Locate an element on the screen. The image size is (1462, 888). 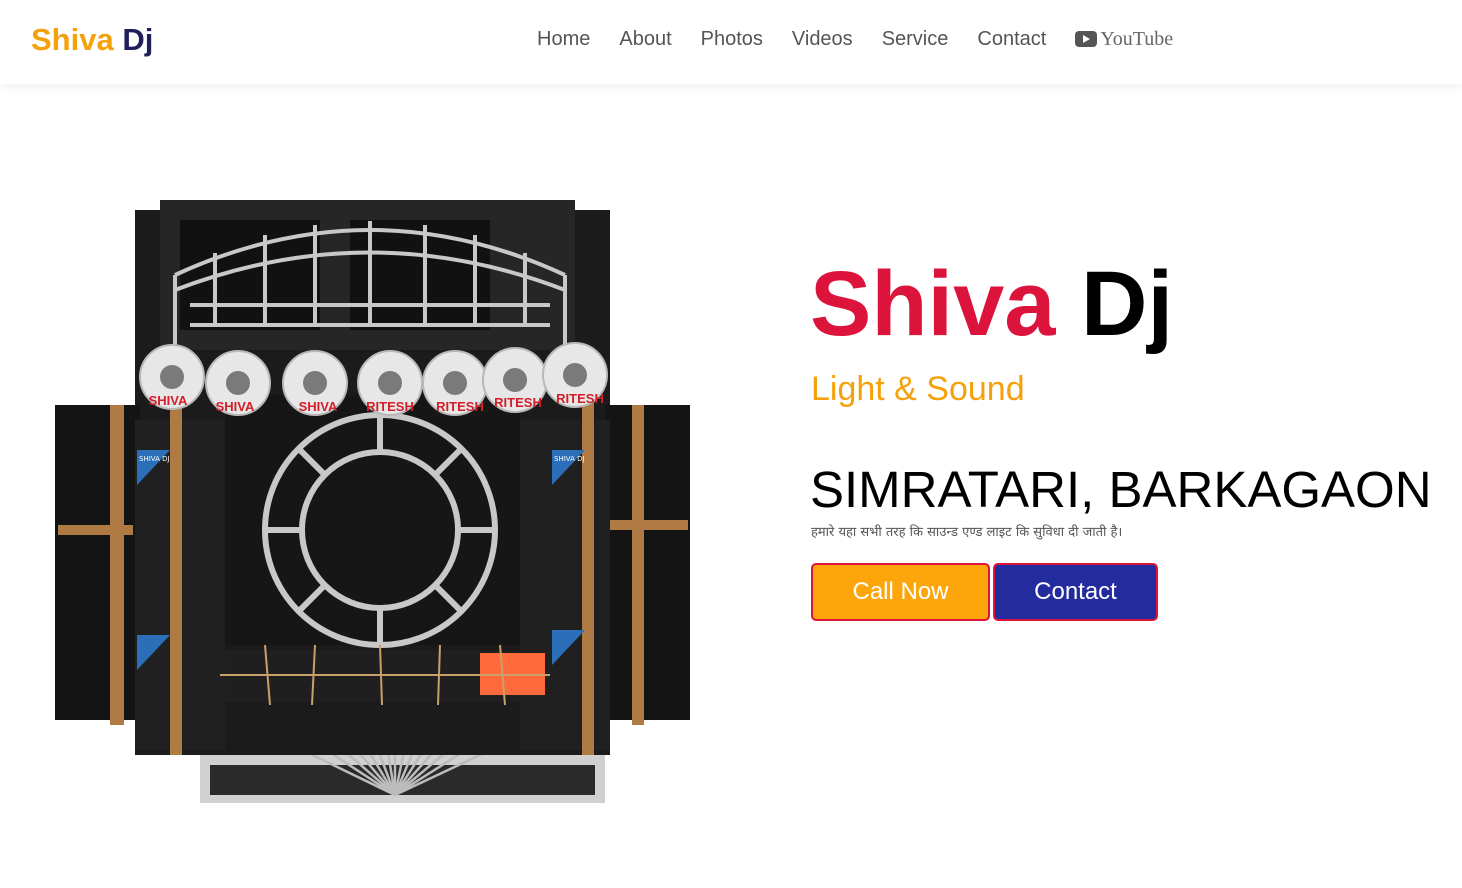
hero-title-part1: Shiva is located at coordinates (933, 304).